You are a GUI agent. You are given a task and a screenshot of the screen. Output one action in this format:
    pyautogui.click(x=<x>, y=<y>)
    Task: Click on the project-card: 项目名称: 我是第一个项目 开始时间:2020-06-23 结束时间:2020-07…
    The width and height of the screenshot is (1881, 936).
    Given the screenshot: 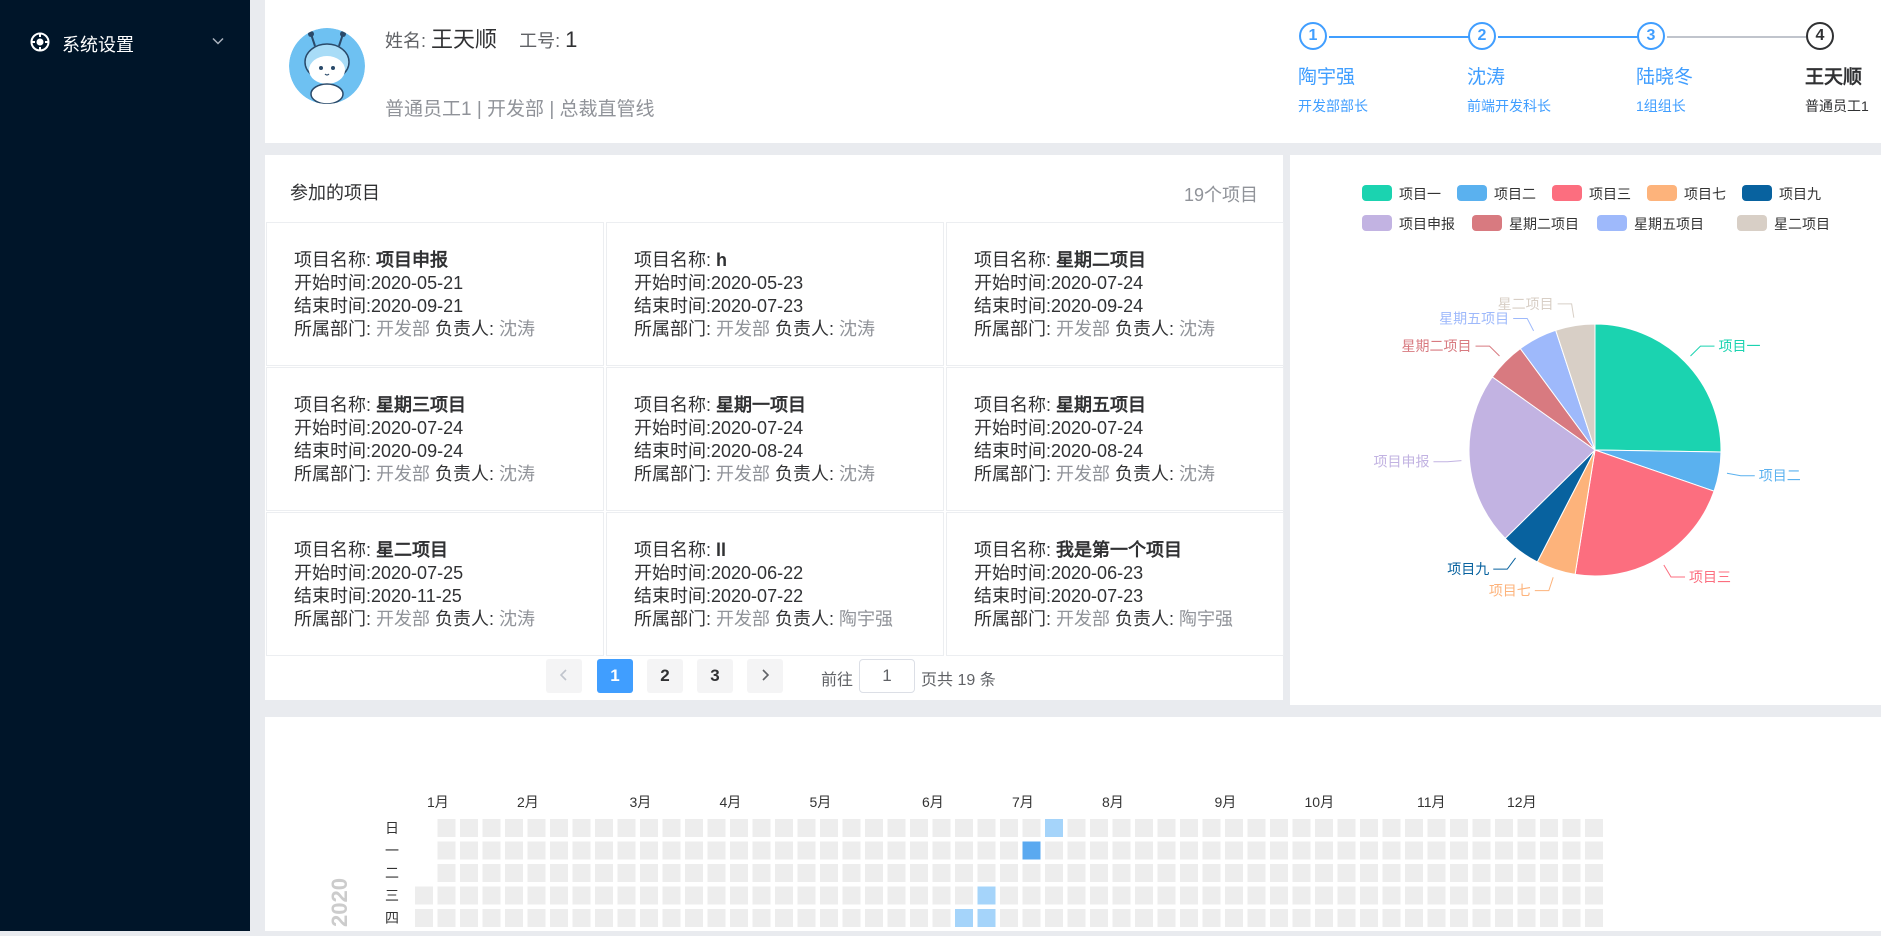 What is the action you would take?
    pyautogui.click(x=1115, y=584)
    